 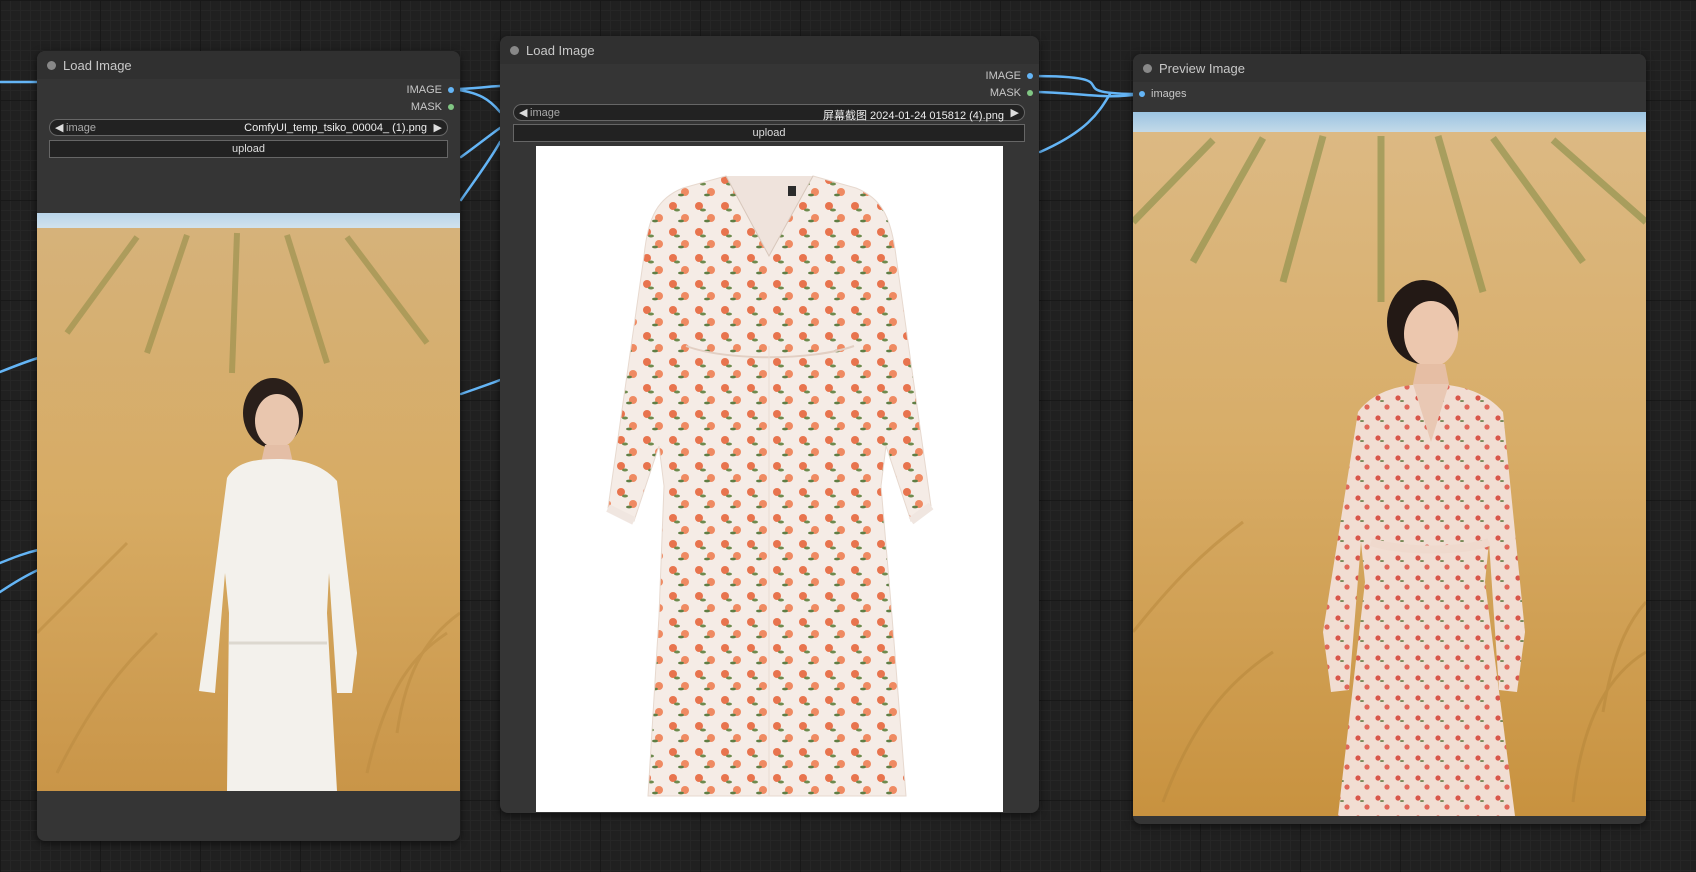 What do you see at coordinates (20, 365) in the screenshot?
I see `link-offscreen-a` at bounding box center [20, 365].